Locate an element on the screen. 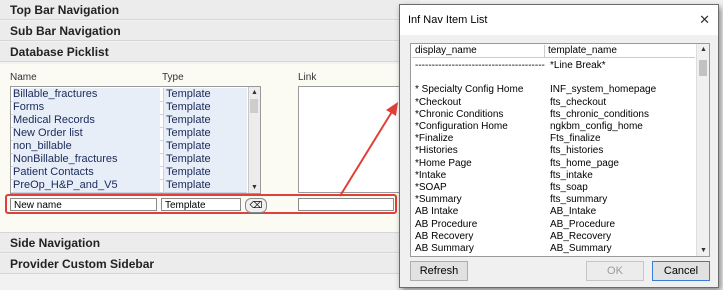 The height and width of the screenshot is (290, 723). template-name-cell: fts_home_page is located at coordinates (584, 163).